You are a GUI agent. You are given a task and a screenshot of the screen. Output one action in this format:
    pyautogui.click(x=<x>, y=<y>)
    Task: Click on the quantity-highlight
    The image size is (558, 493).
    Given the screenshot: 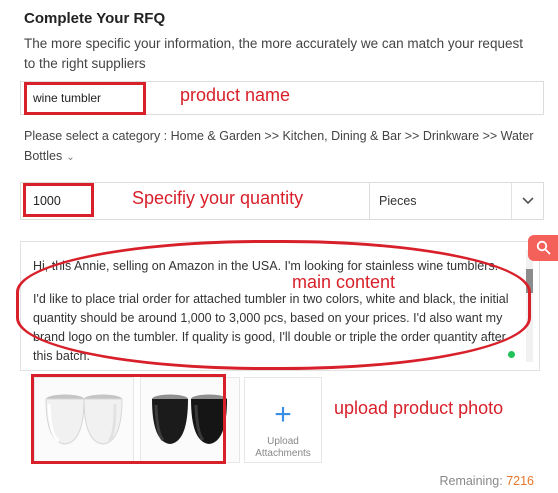 What is the action you would take?
    pyautogui.click(x=58, y=200)
    